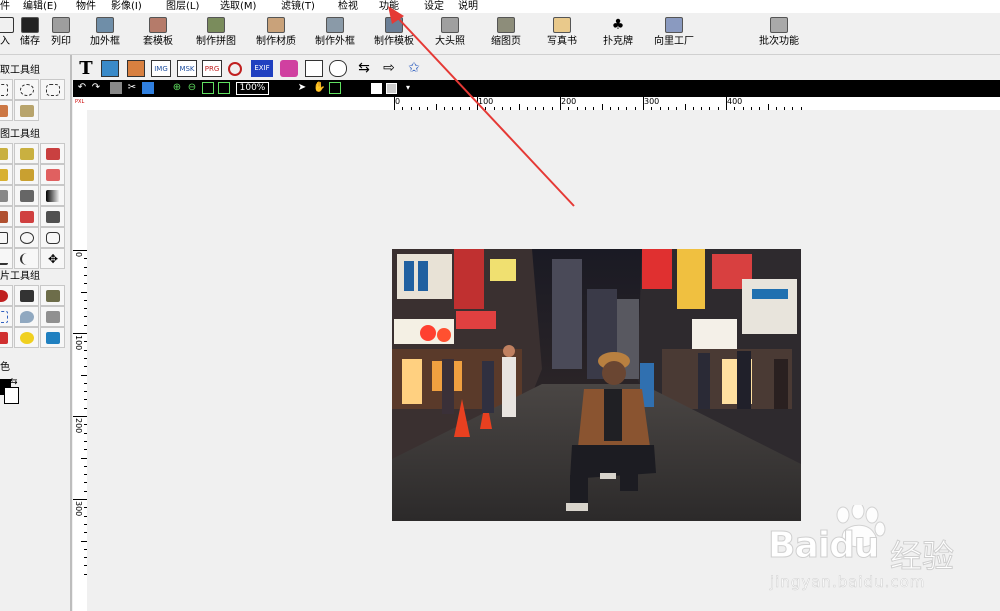  Describe the element at coordinates (882, 551) in the screenshot. I see `baidu-watermark: Baidu 经验 jingyan.baidu.com` at that location.